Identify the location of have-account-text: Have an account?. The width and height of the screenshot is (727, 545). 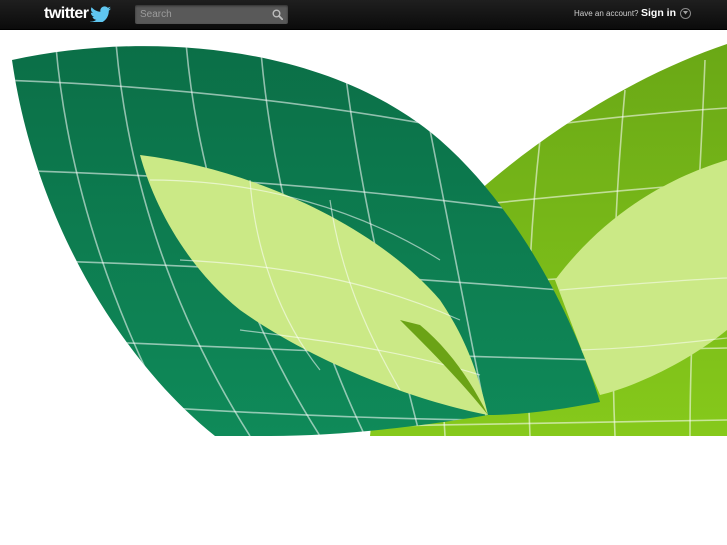
(606, 13).